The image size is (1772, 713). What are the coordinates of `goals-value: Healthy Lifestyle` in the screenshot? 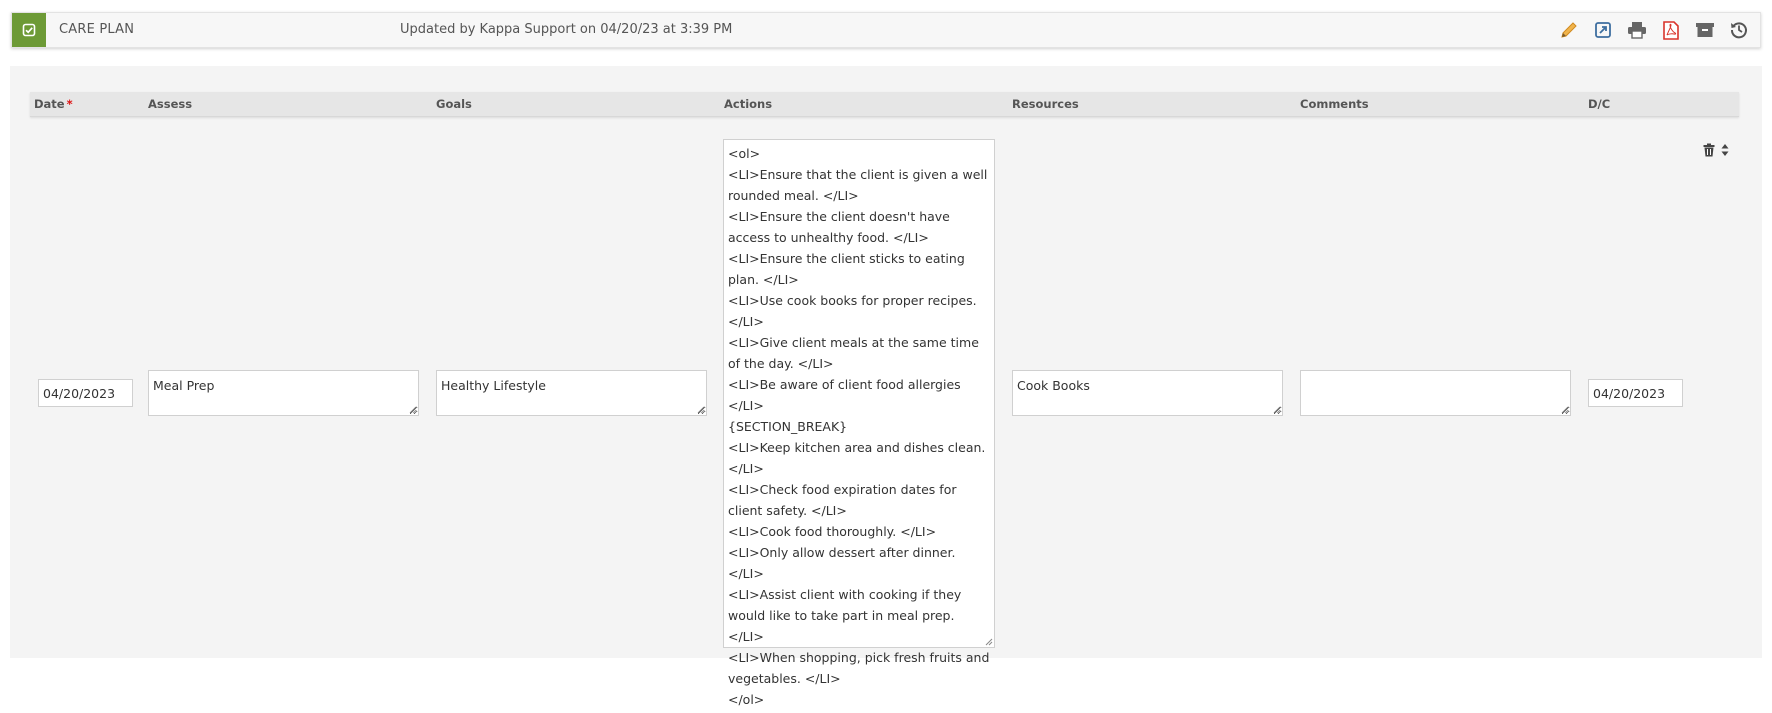 It's located at (493, 385).